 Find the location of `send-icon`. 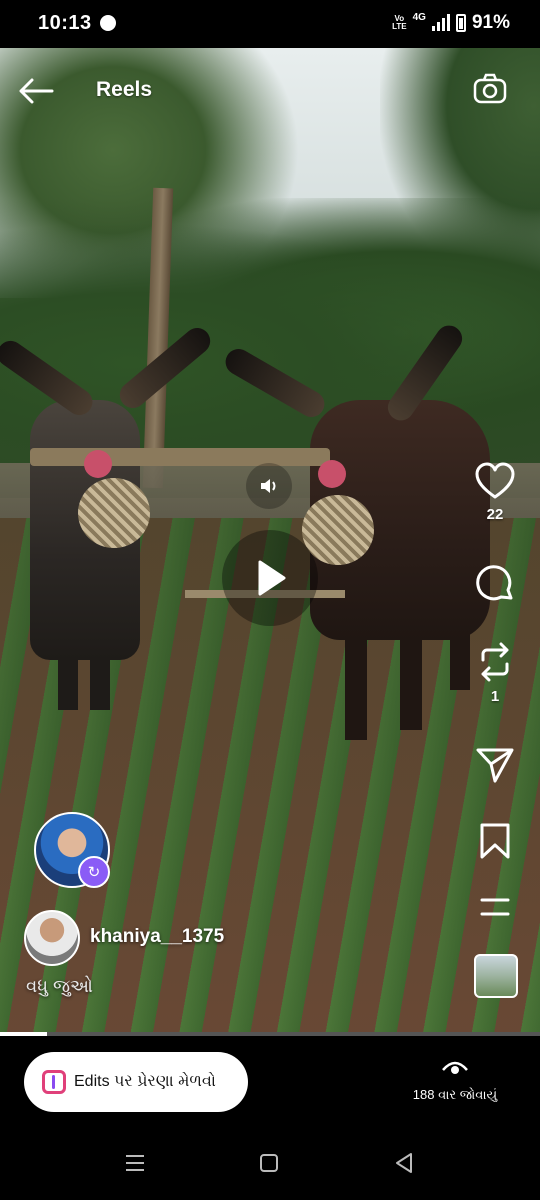

send-icon is located at coordinates (495, 765).